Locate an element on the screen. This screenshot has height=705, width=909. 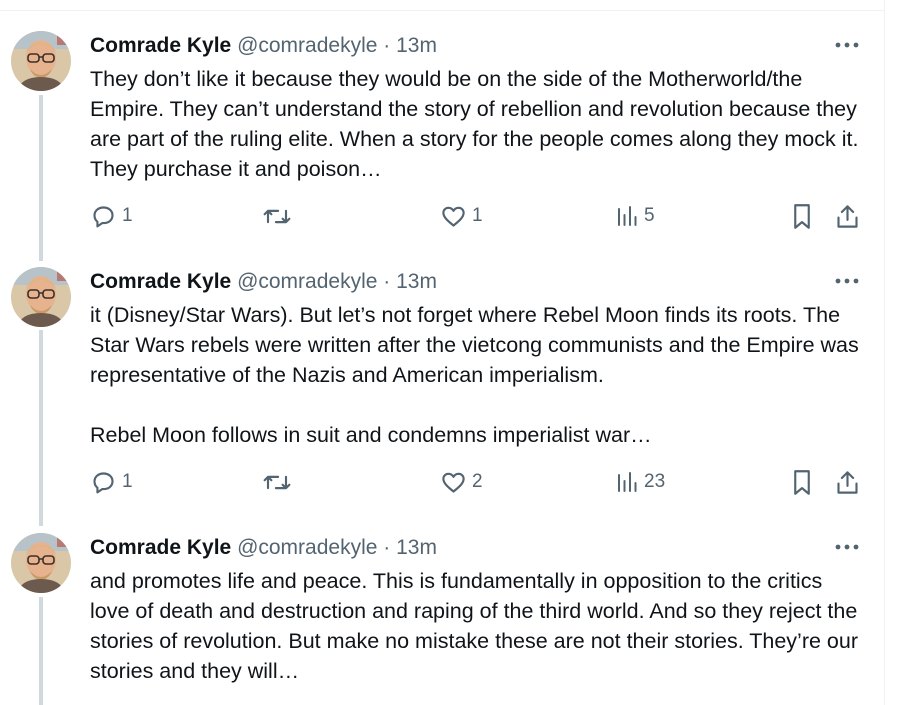
like-count: 2 is located at coordinates (477, 481).